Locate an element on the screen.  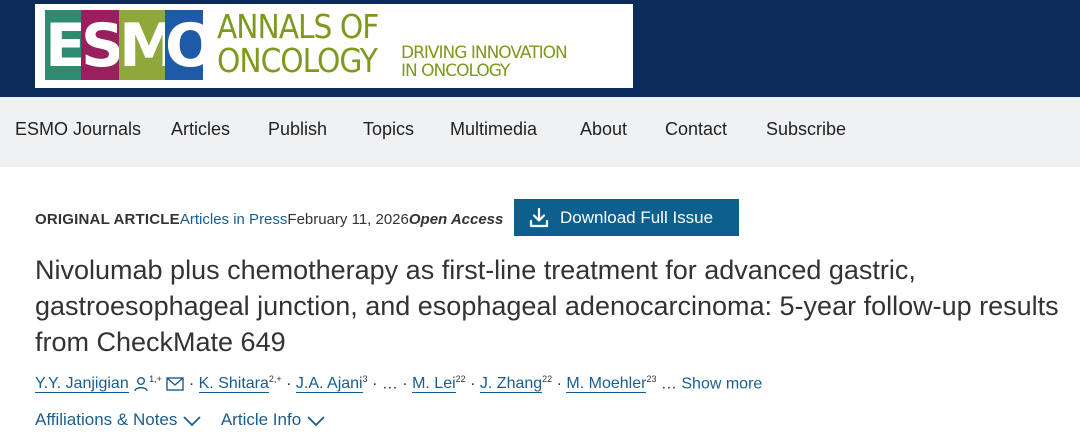
nav-esmo-journals: ESMO Journals is located at coordinates (78, 129).